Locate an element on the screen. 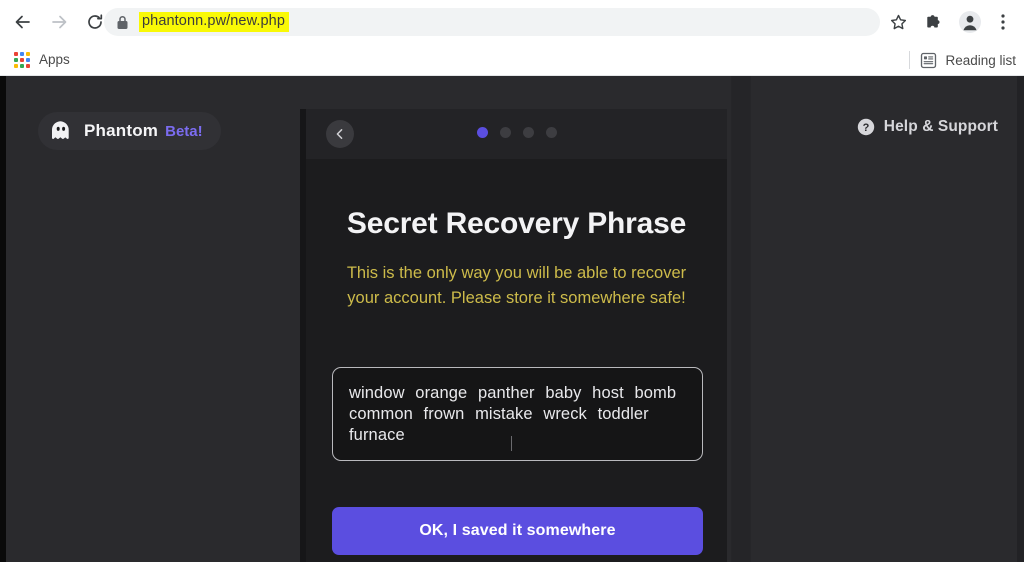 The width and height of the screenshot is (1024, 562). page-divider-right is located at coordinates (750, 319).